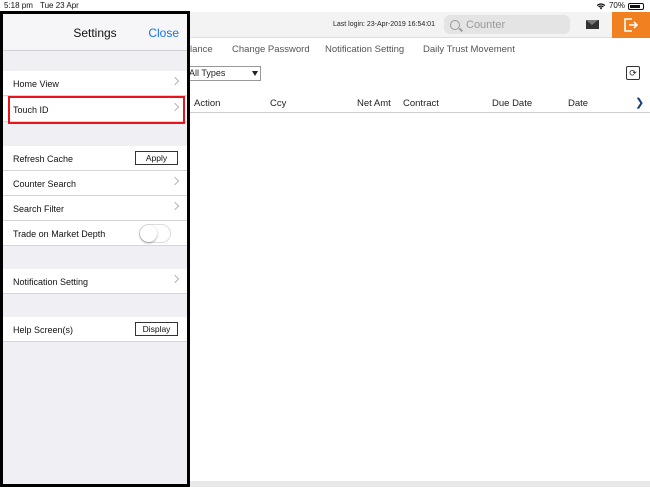 Image resolution: width=650 pixels, height=487 pixels. I want to click on col-ccy: Ccy, so click(278, 103).